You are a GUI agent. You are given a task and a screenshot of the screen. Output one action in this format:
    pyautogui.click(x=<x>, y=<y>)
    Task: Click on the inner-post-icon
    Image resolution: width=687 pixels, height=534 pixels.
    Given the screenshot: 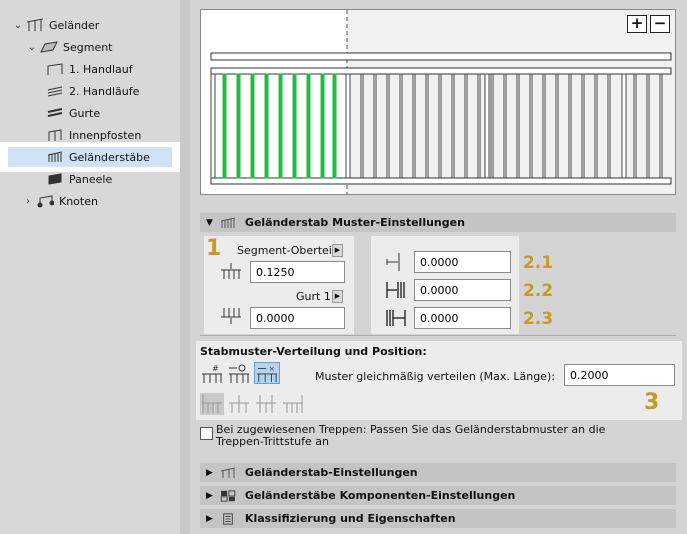 What is the action you would take?
    pyautogui.click(x=55, y=135)
    